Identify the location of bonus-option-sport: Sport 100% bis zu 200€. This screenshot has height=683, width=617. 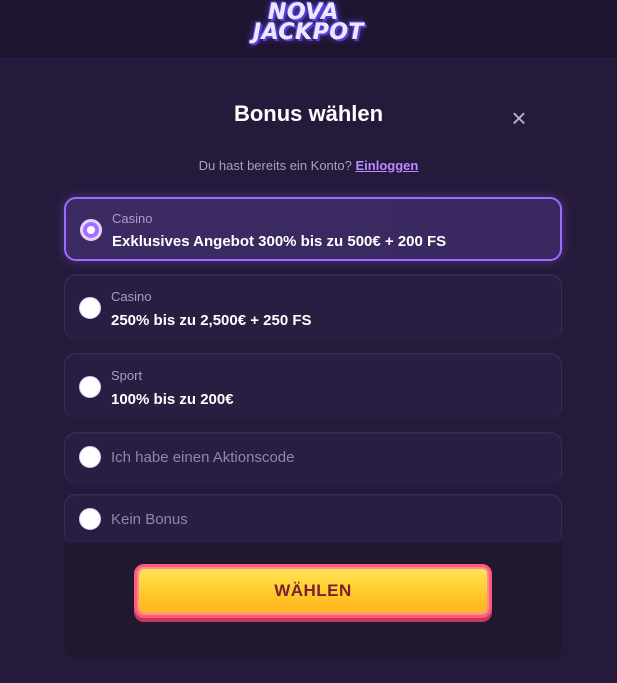
(313, 386).